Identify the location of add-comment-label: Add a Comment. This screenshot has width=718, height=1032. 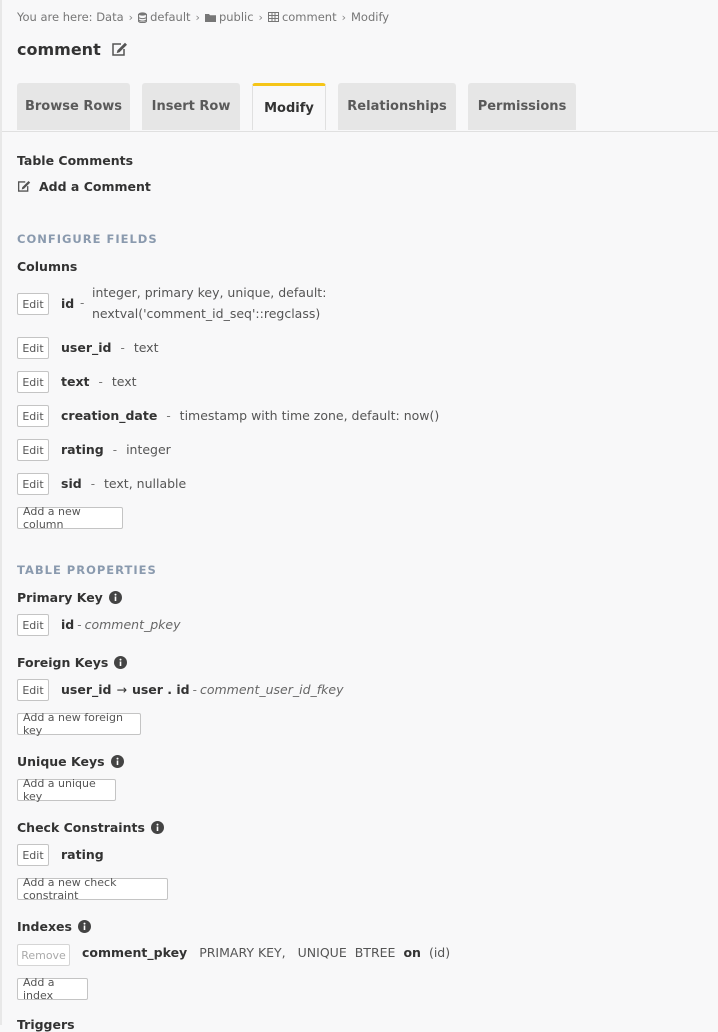
(95, 186).